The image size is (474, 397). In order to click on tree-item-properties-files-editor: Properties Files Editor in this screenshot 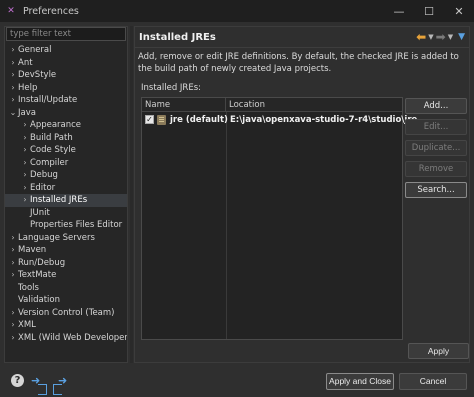, I will do `click(66, 225)`.